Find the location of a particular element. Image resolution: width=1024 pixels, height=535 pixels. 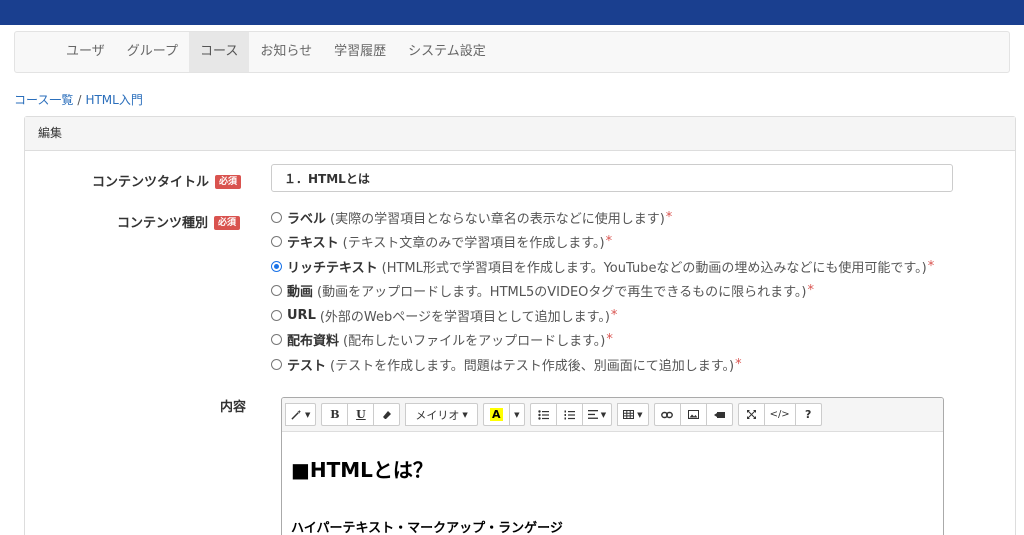

magic-wand-icon is located at coordinates (296, 414).